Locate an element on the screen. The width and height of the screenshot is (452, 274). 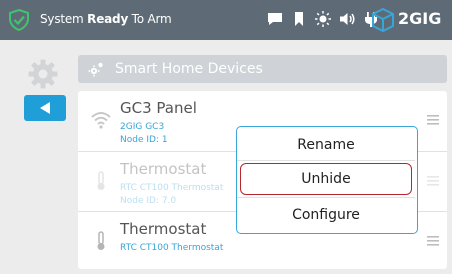
page-title: Smart Home Devices is located at coordinates (189, 69).